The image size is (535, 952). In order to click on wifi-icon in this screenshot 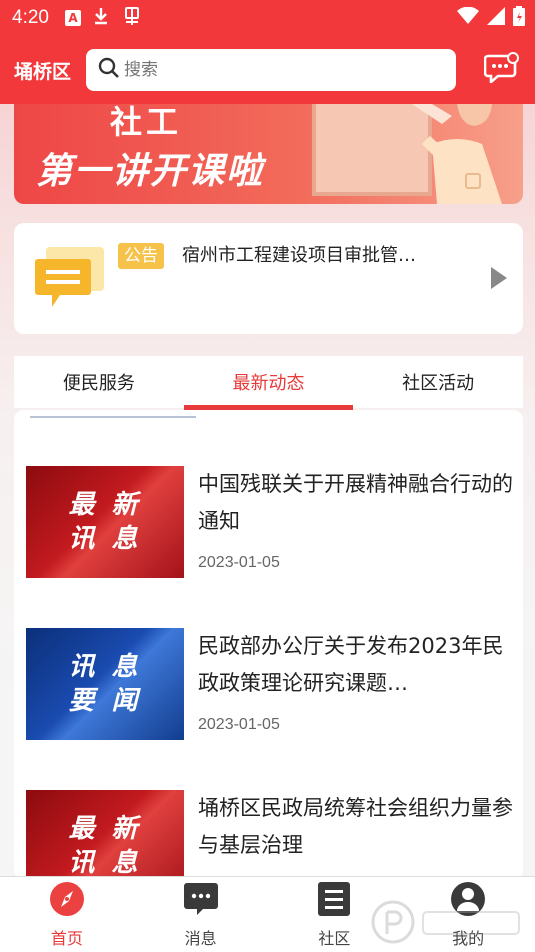, I will do `click(468, 17)`.